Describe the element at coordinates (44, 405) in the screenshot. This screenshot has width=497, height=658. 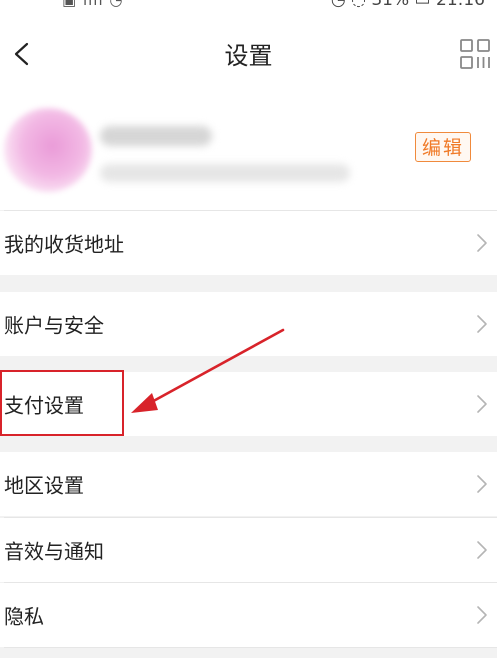
I see `settings-item-label: 支付设置` at that location.